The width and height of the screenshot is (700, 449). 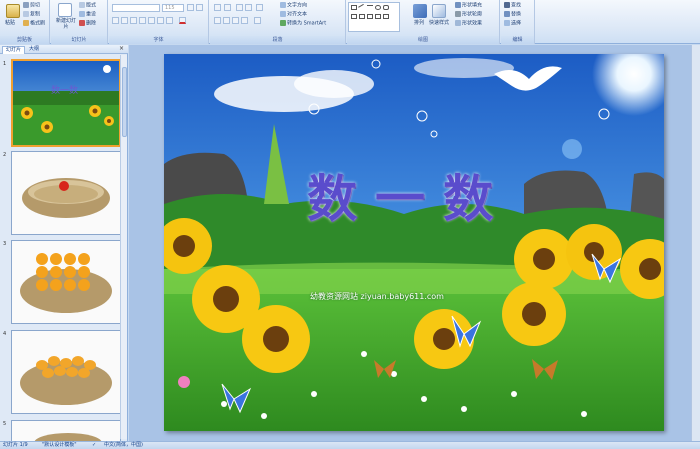 I want to click on align-text-button: 对齐文本, so click(x=293, y=15).